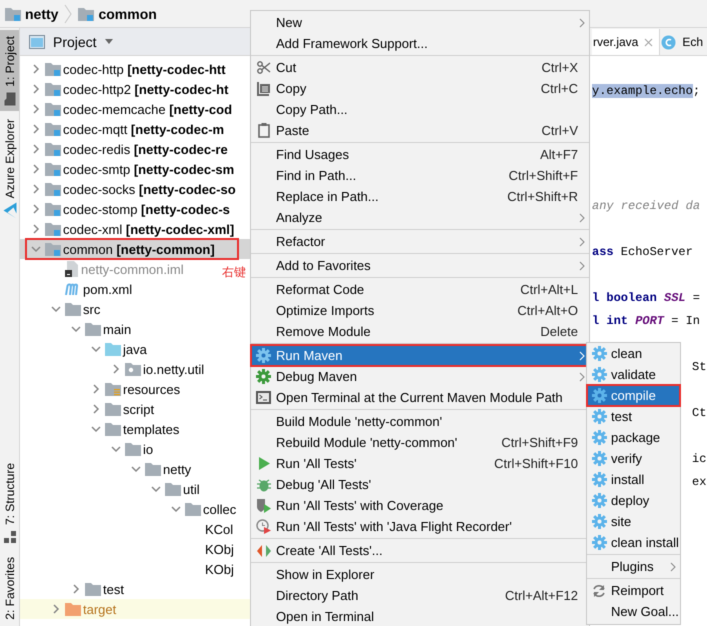 This screenshot has height=626, width=707. Describe the element at coordinates (560, 67) in the screenshot. I see `shortcut-text: Ctrl+X` at that location.